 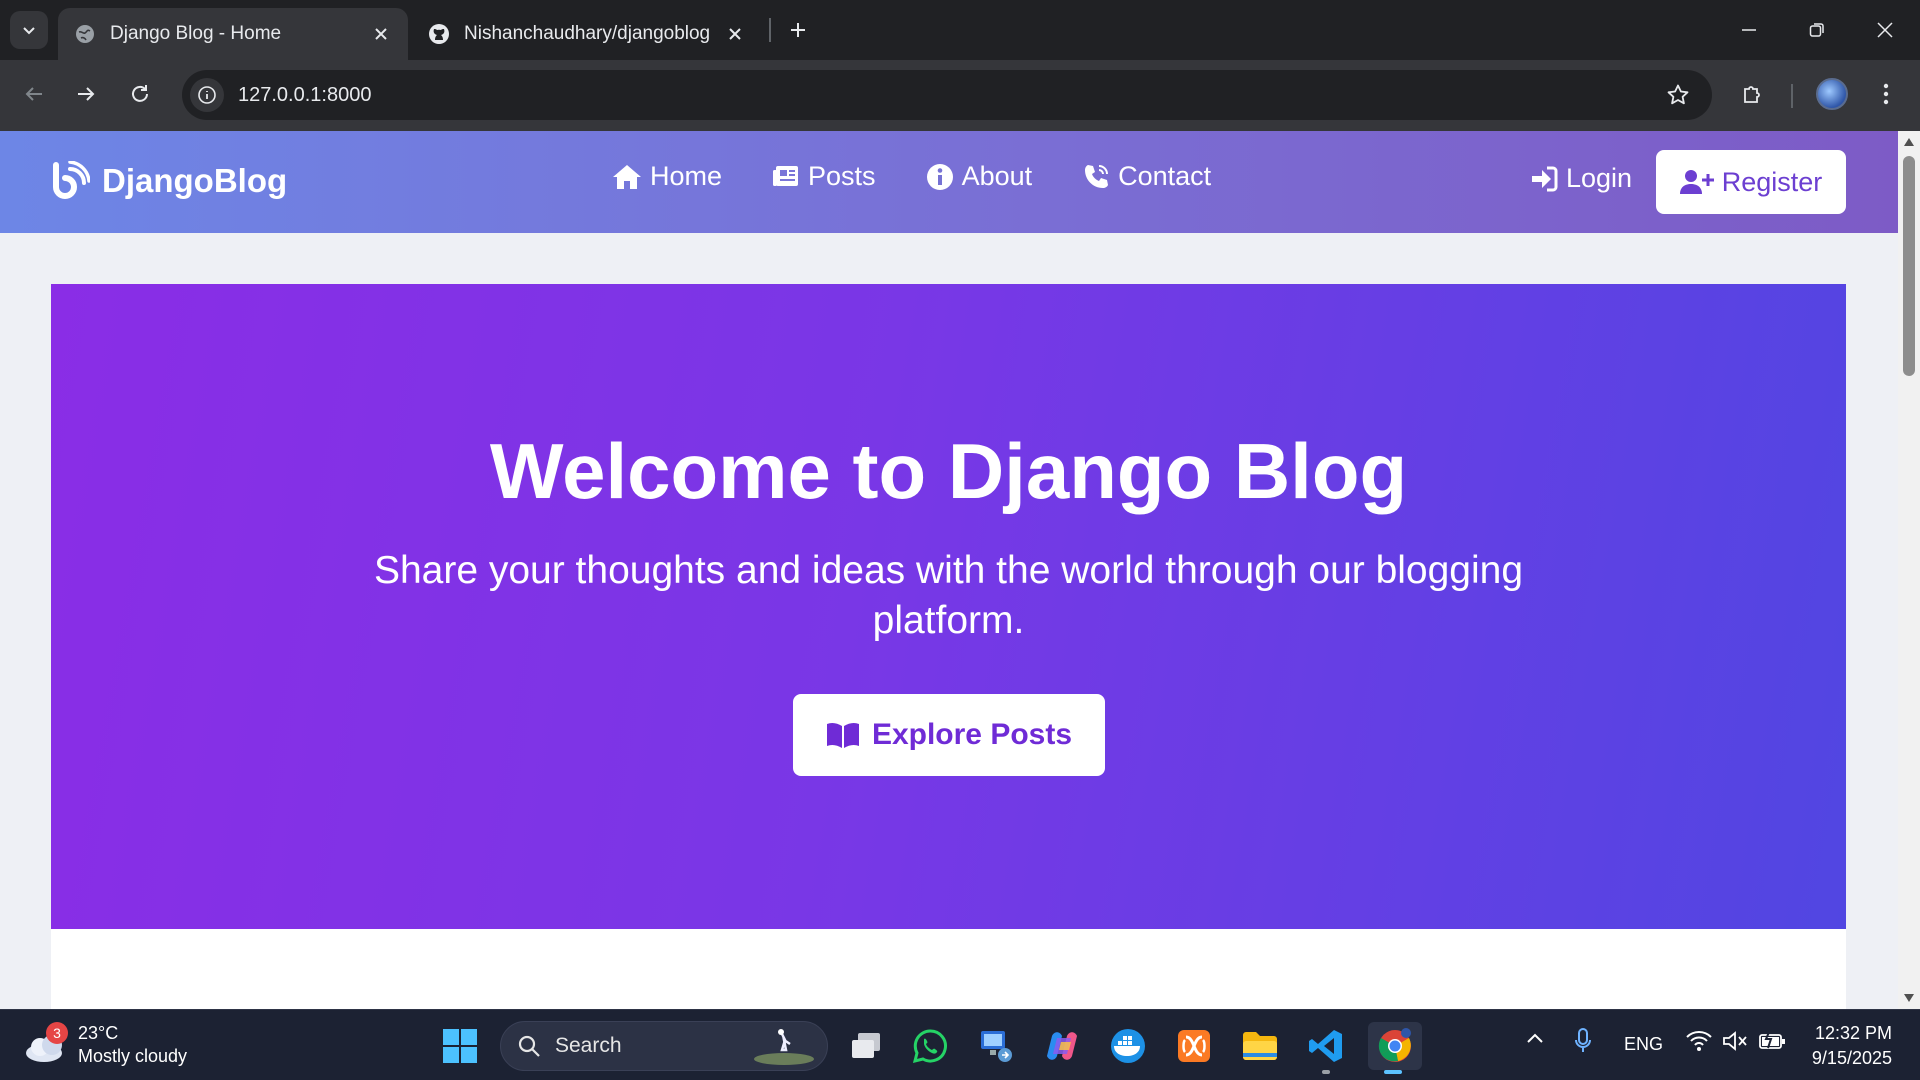 I want to click on sign-in-icon, so click(x=1545, y=178).